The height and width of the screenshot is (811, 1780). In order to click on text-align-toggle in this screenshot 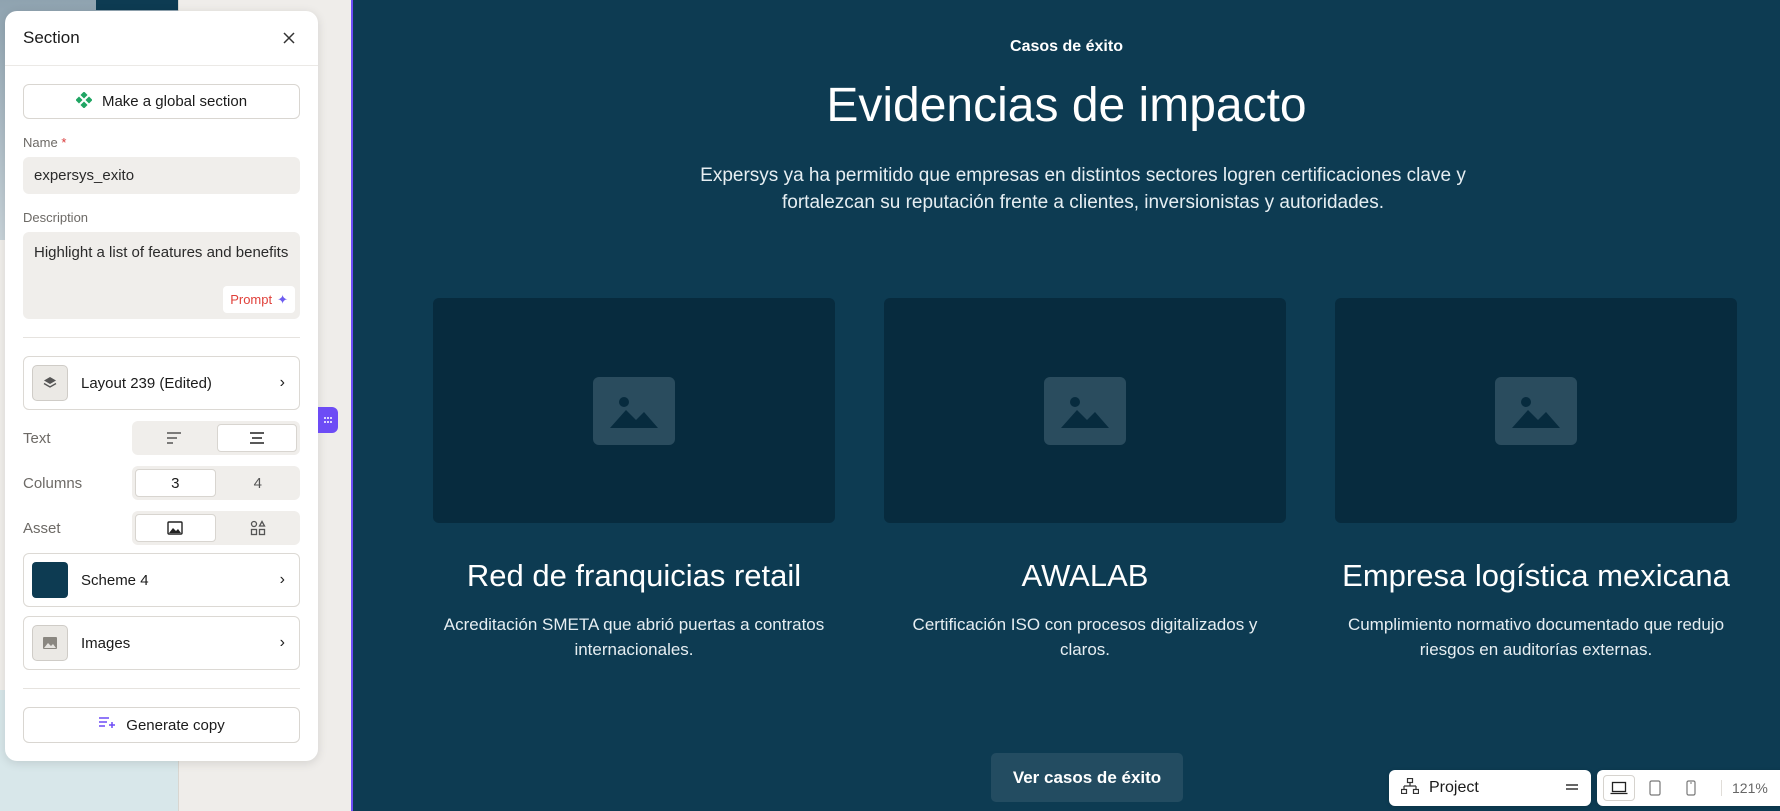, I will do `click(216, 438)`.